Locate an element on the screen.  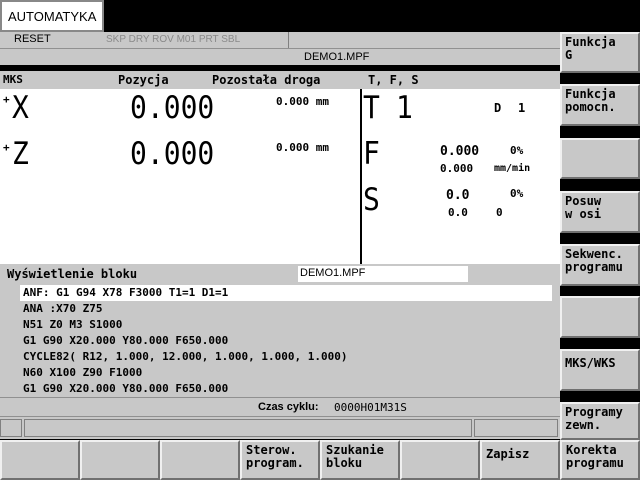
softkey-mks-wks: MKS/WKS is located at coordinates (600, 370).